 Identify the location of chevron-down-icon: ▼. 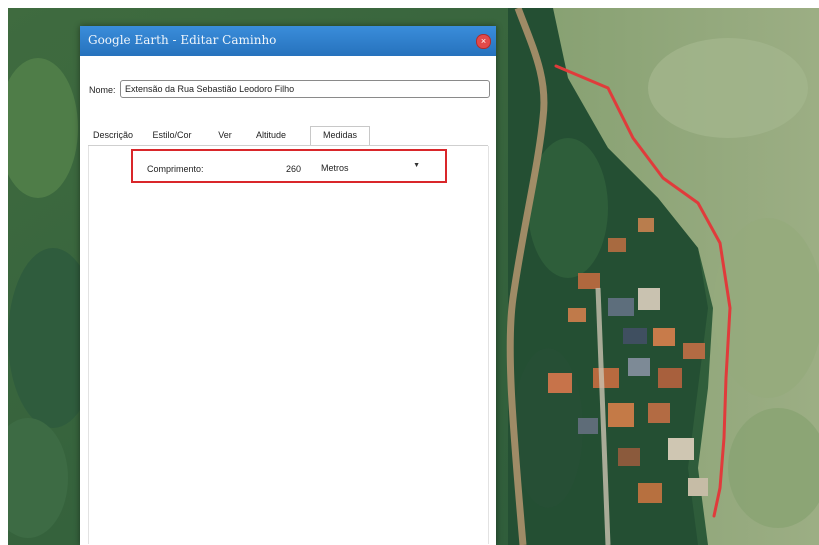
(416, 165).